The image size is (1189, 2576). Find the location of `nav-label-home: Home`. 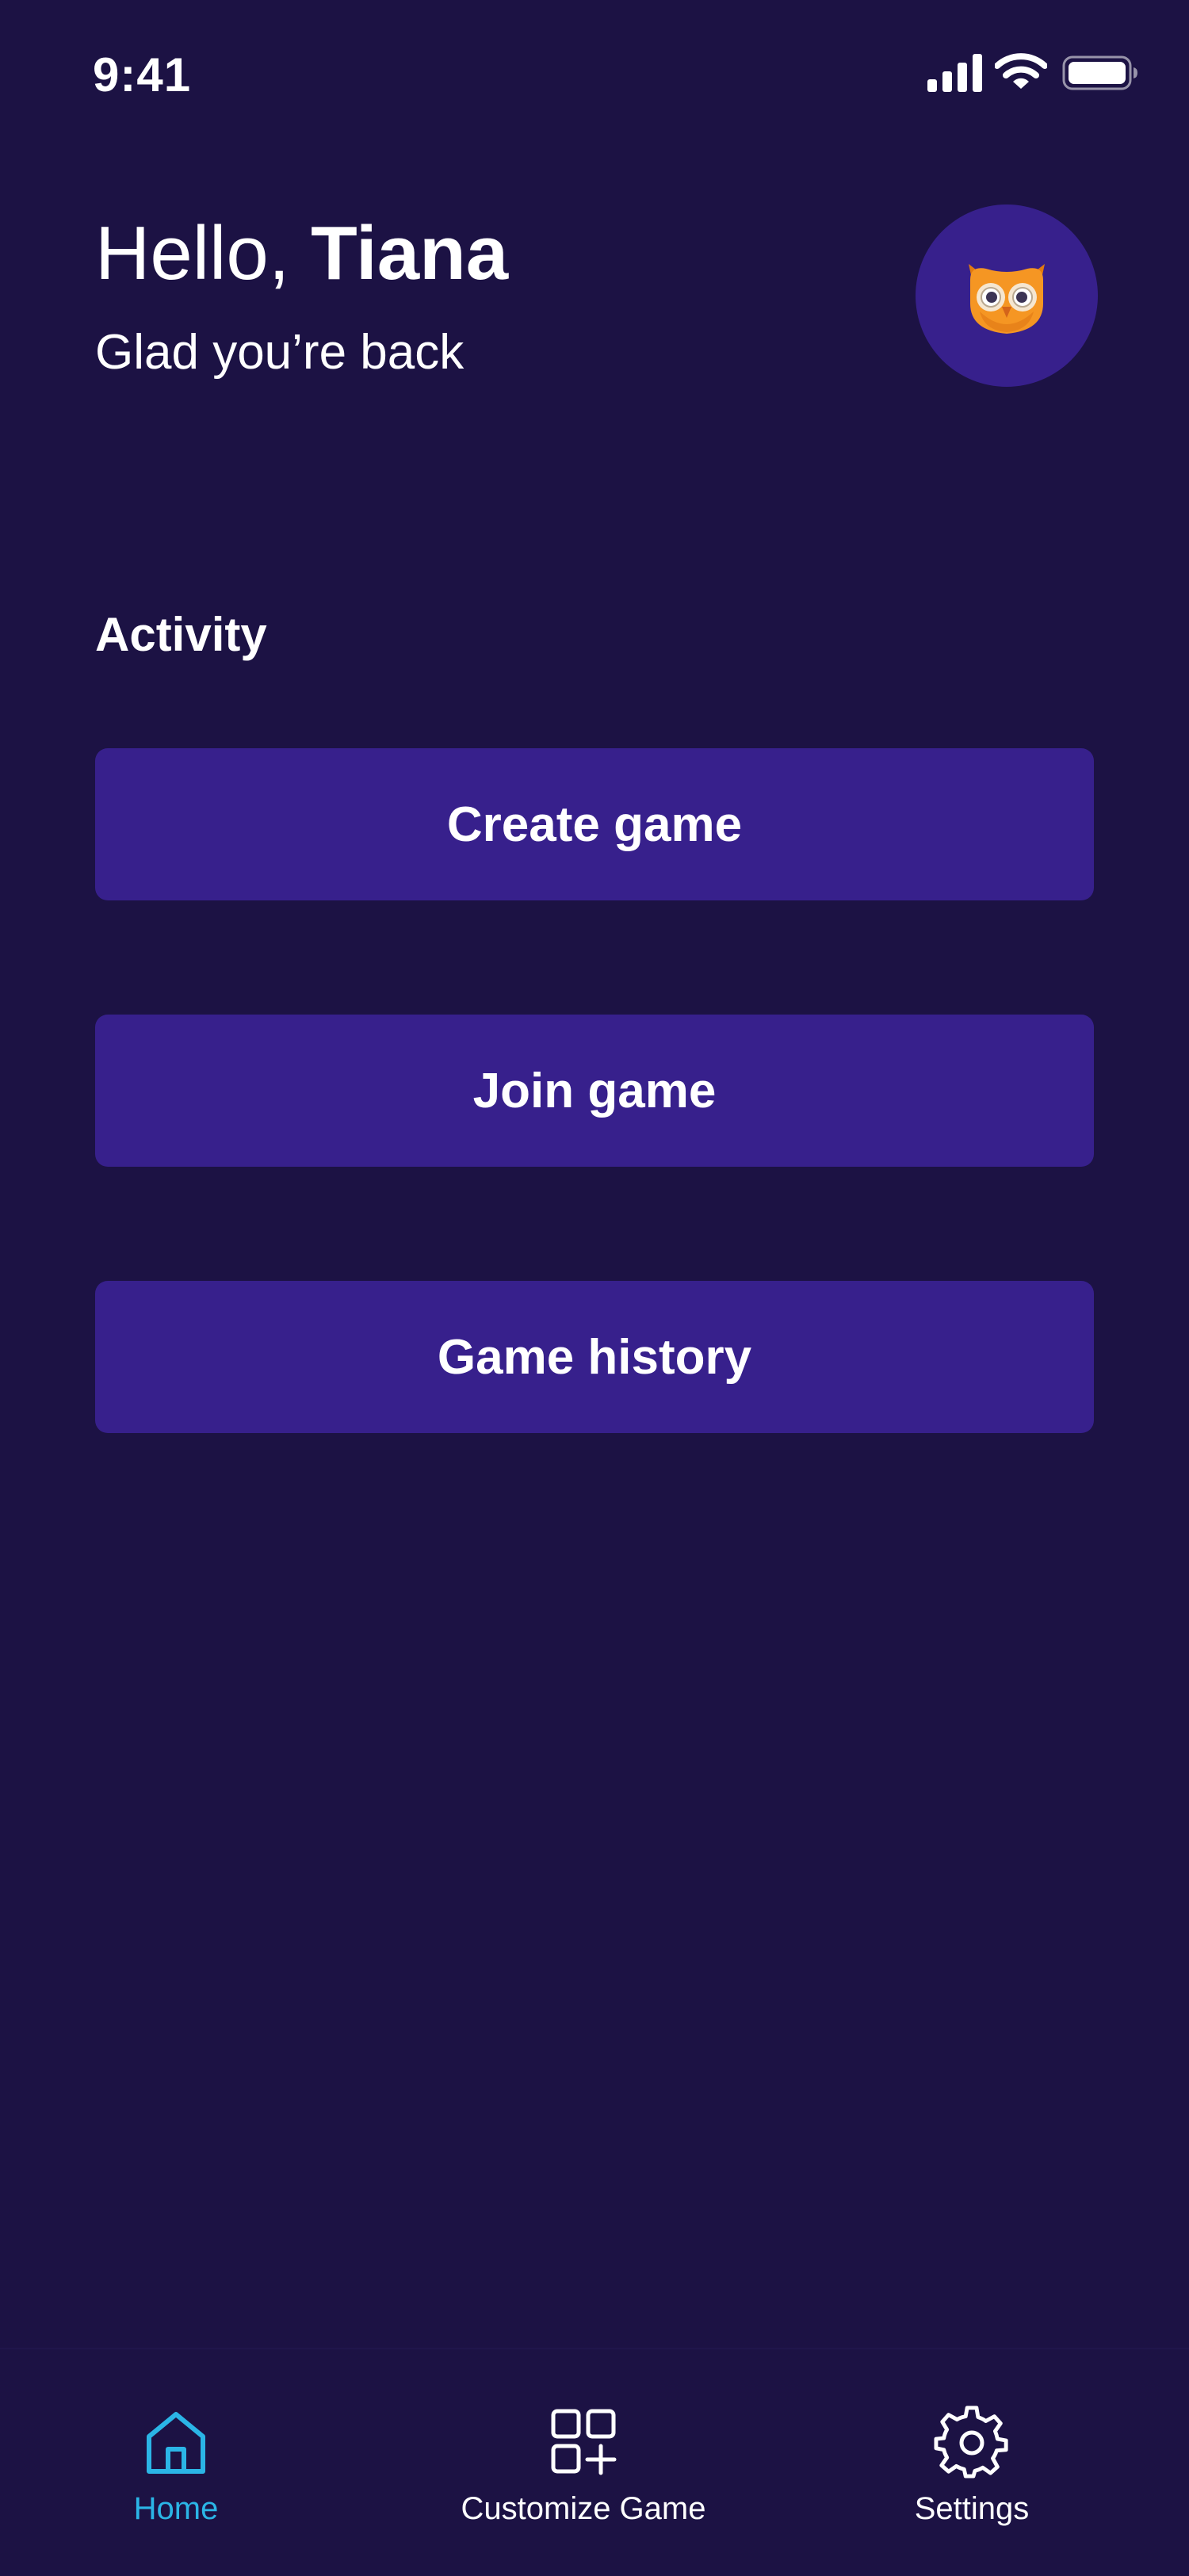

nav-label-home: Home is located at coordinates (176, 2508).